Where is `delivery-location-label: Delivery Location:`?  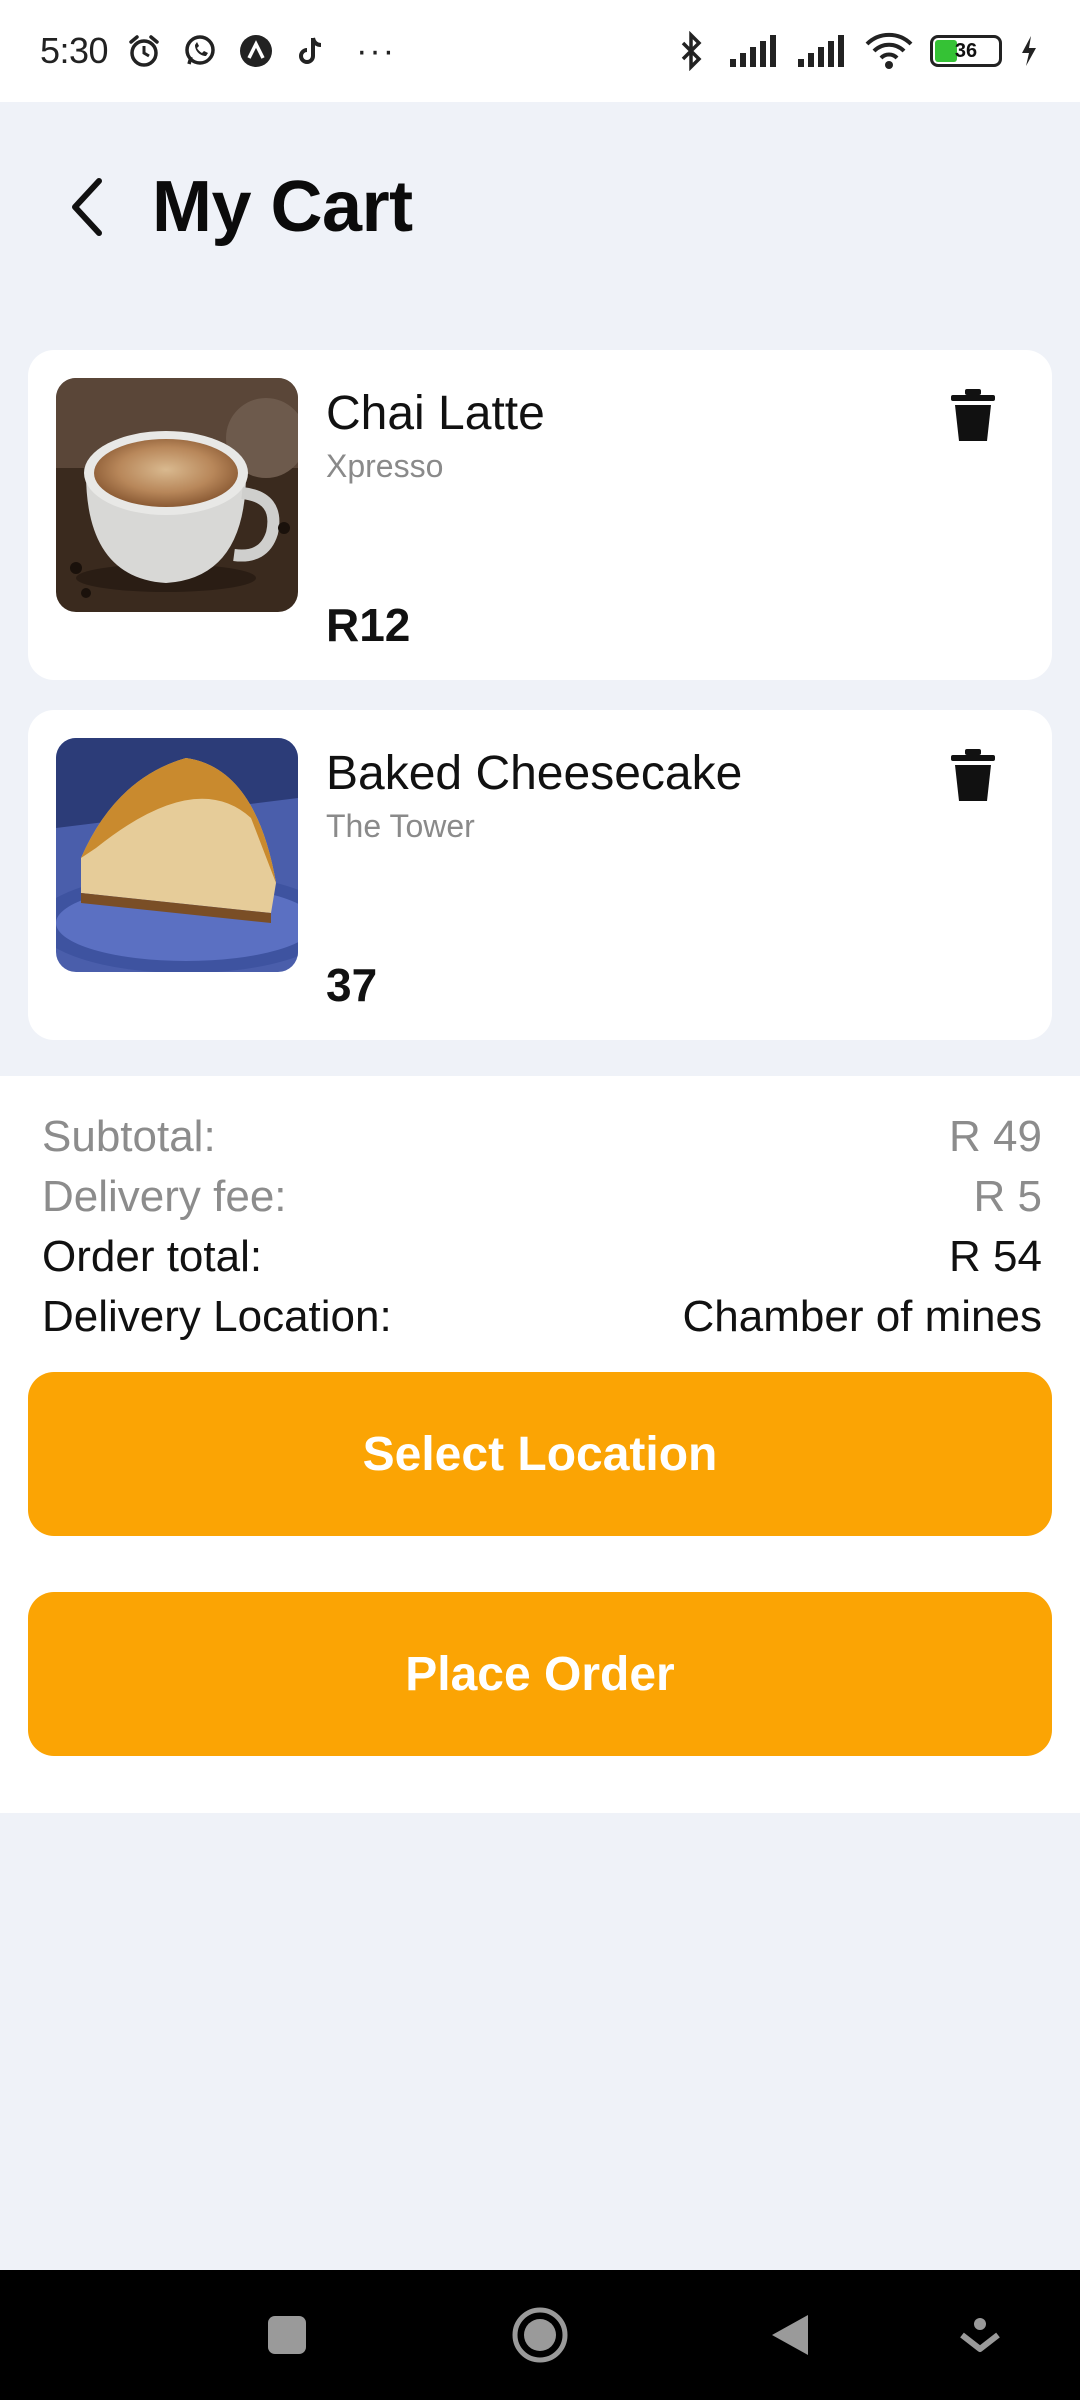 delivery-location-label: Delivery Location: is located at coordinates (217, 1316).